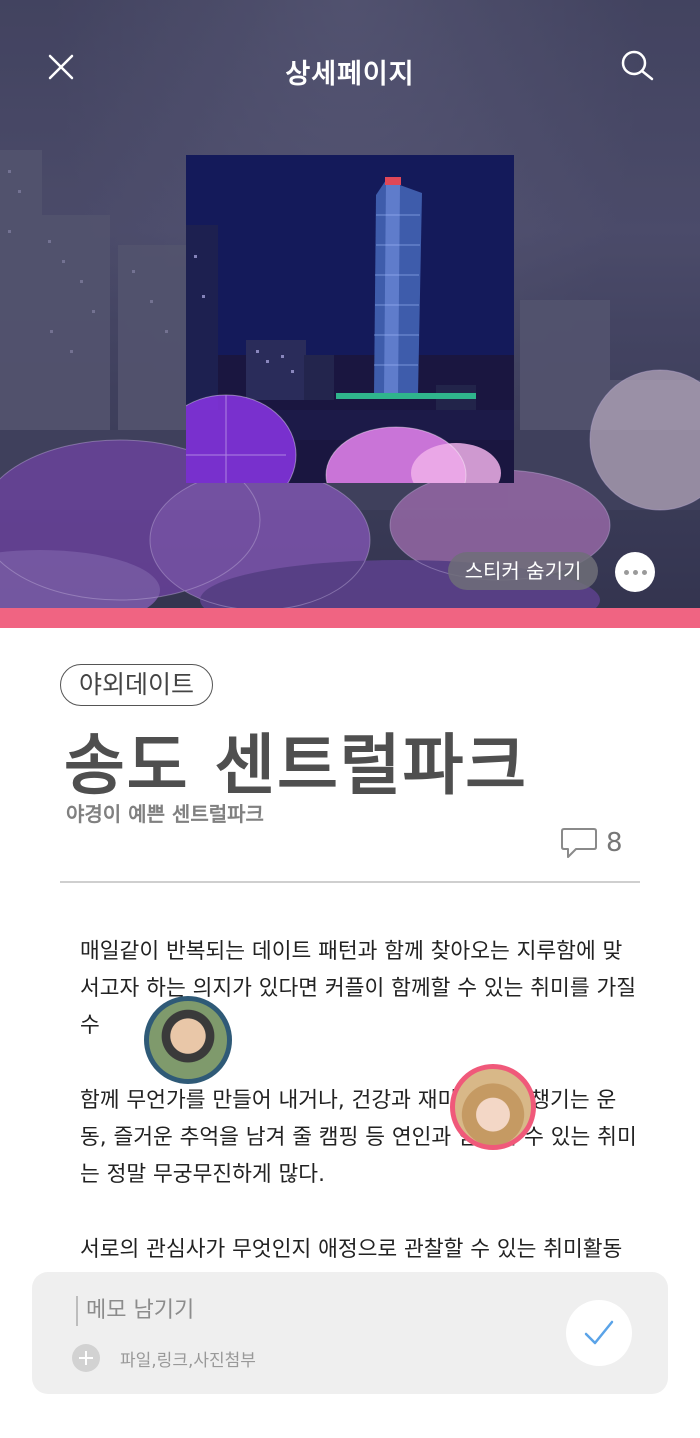  I want to click on memo-input, so click(306, 1310).